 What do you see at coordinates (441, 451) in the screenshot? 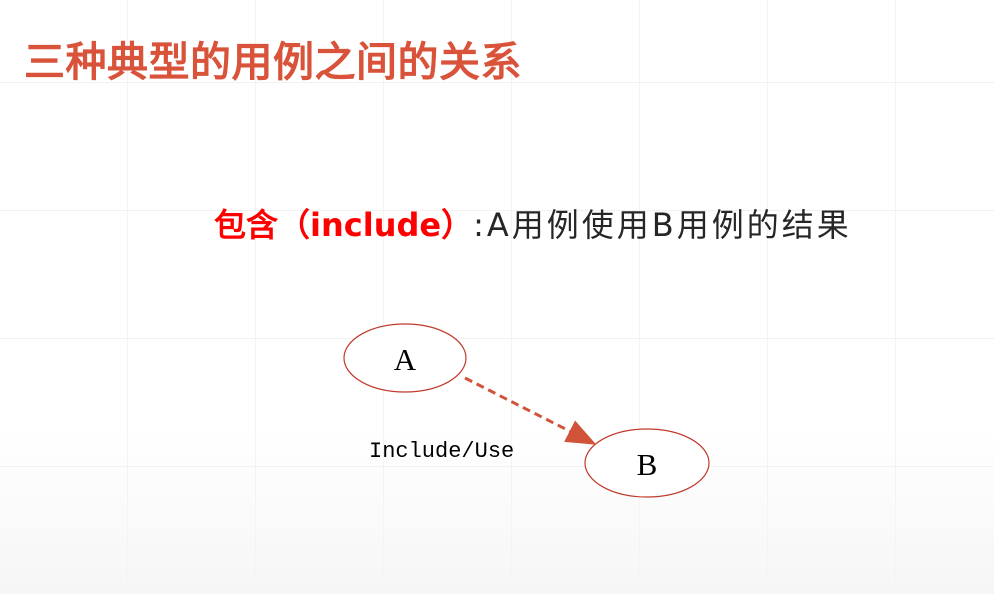
I see `edge-label-include-use: Include/Use` at bounding box center [441, 451].